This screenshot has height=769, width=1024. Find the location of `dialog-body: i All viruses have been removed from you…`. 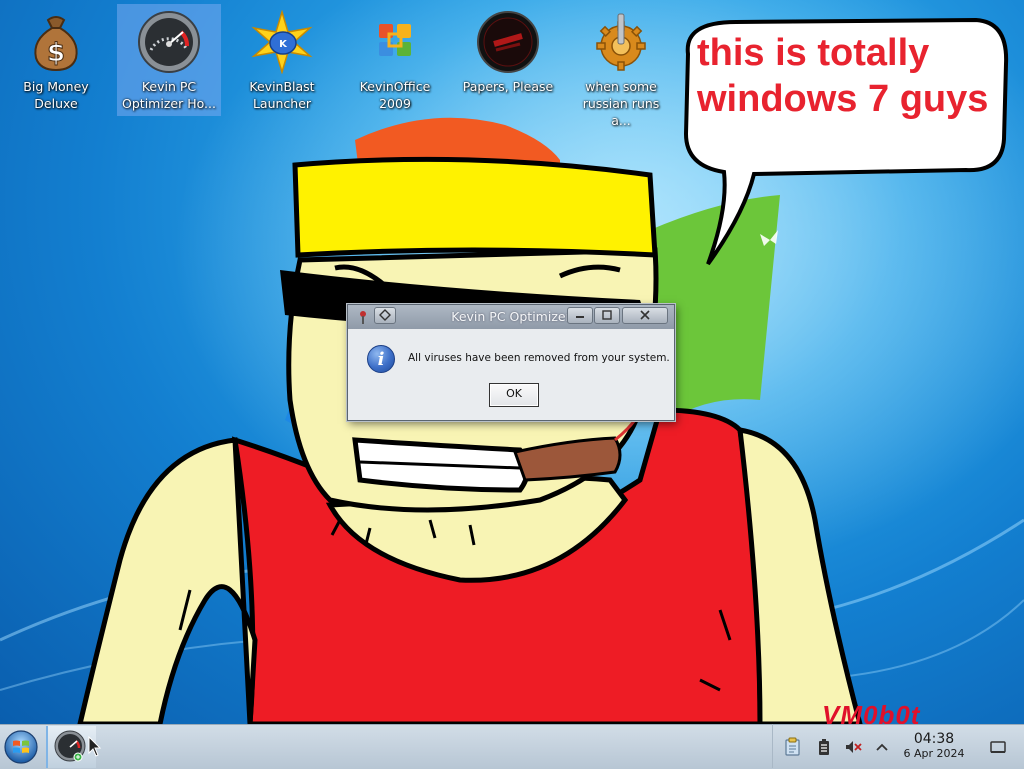

dialog-body: i All viruses have been removed from you… is located at coordinates (511, 375).